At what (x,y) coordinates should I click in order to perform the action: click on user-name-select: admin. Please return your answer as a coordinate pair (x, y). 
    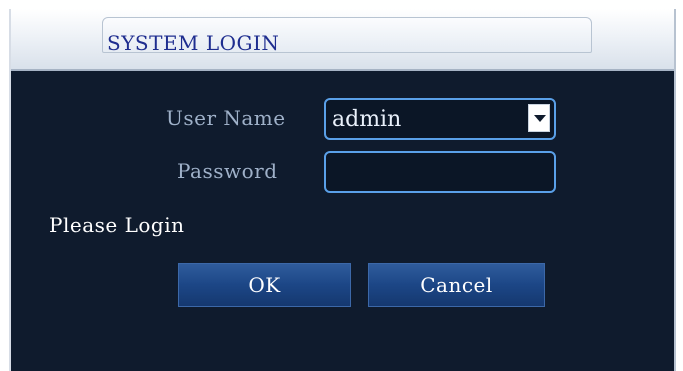
    Looking at the image, I should click on (440, 119).